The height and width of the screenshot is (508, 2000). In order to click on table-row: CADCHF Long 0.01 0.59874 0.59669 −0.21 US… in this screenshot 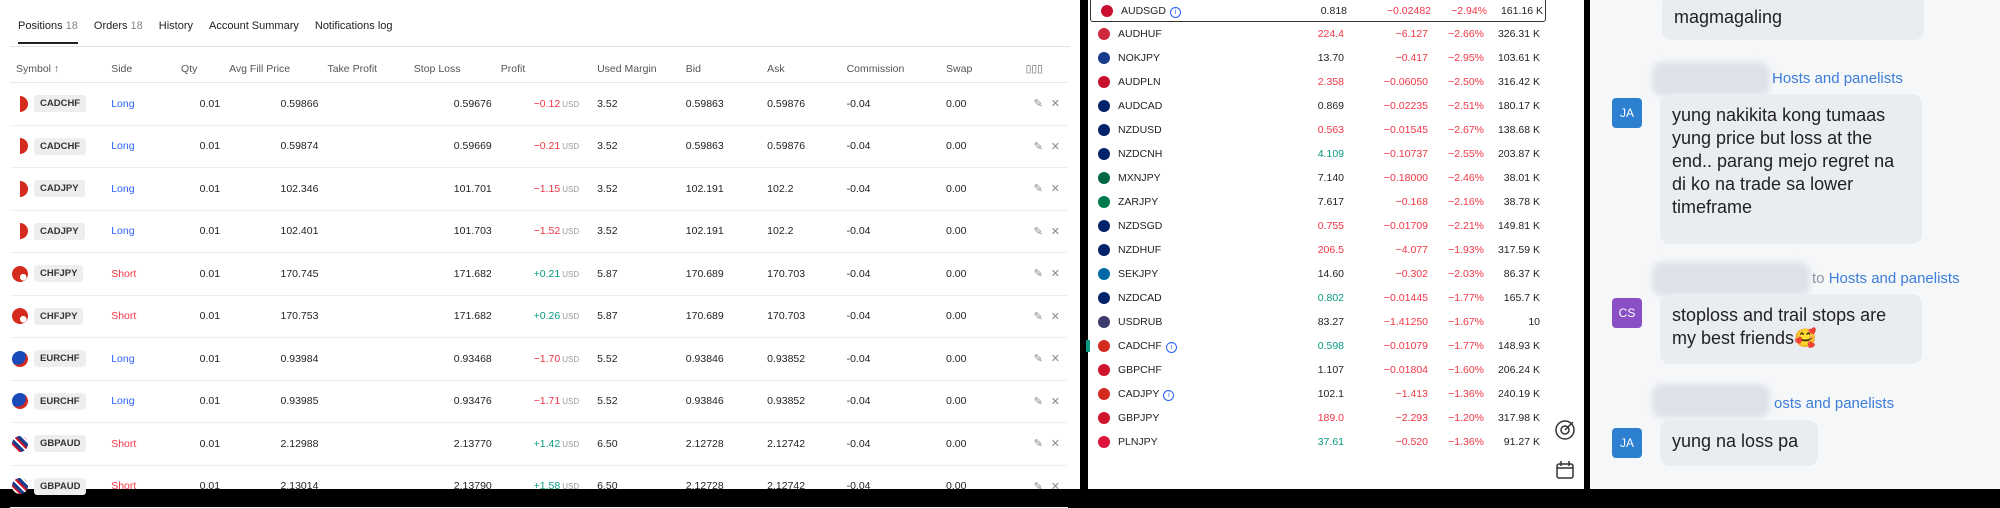, I will do `click(539, 146)`.